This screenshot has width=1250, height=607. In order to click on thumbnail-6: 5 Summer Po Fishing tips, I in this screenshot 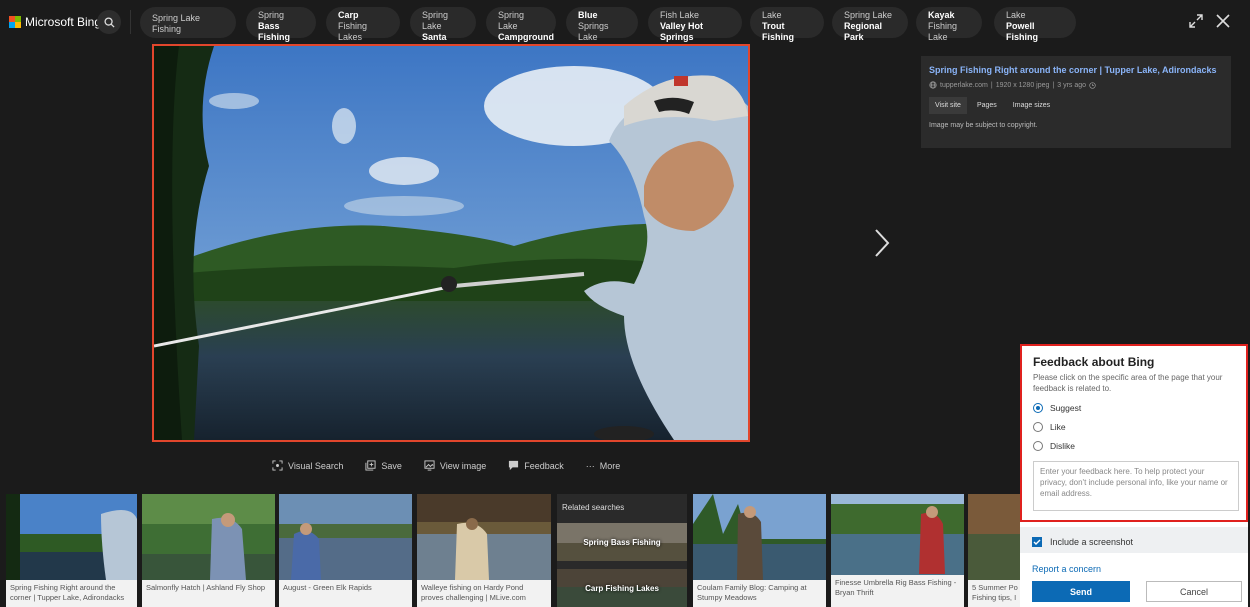, I will do `click(995, 550)`.